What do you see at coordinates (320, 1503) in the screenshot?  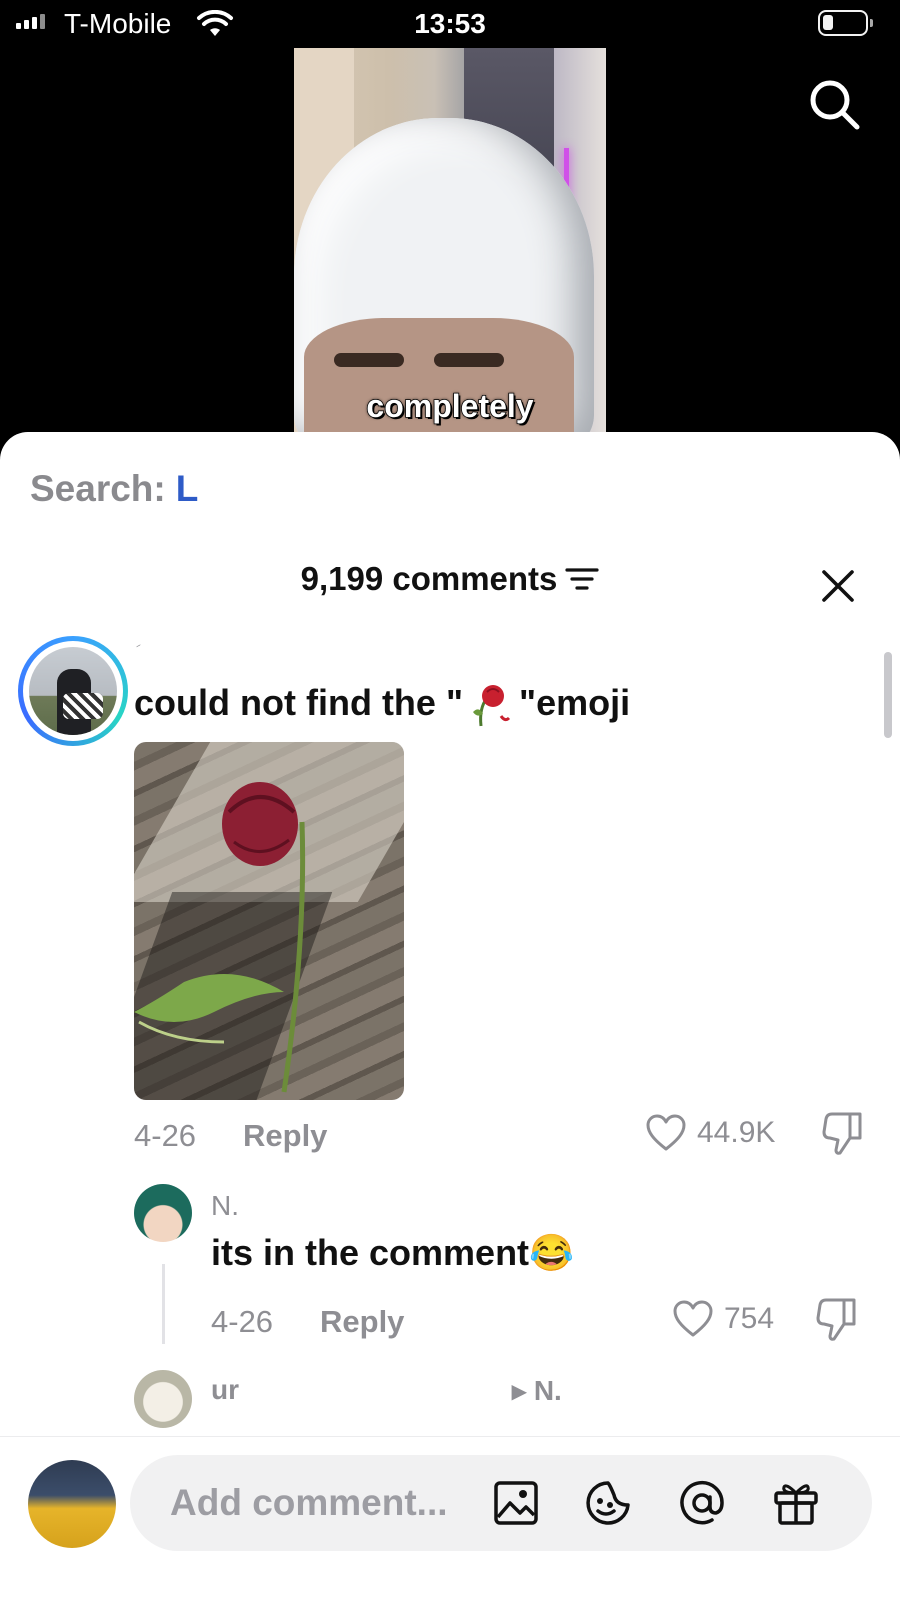 I see `comment-input` at bounding box center [320, 1503].